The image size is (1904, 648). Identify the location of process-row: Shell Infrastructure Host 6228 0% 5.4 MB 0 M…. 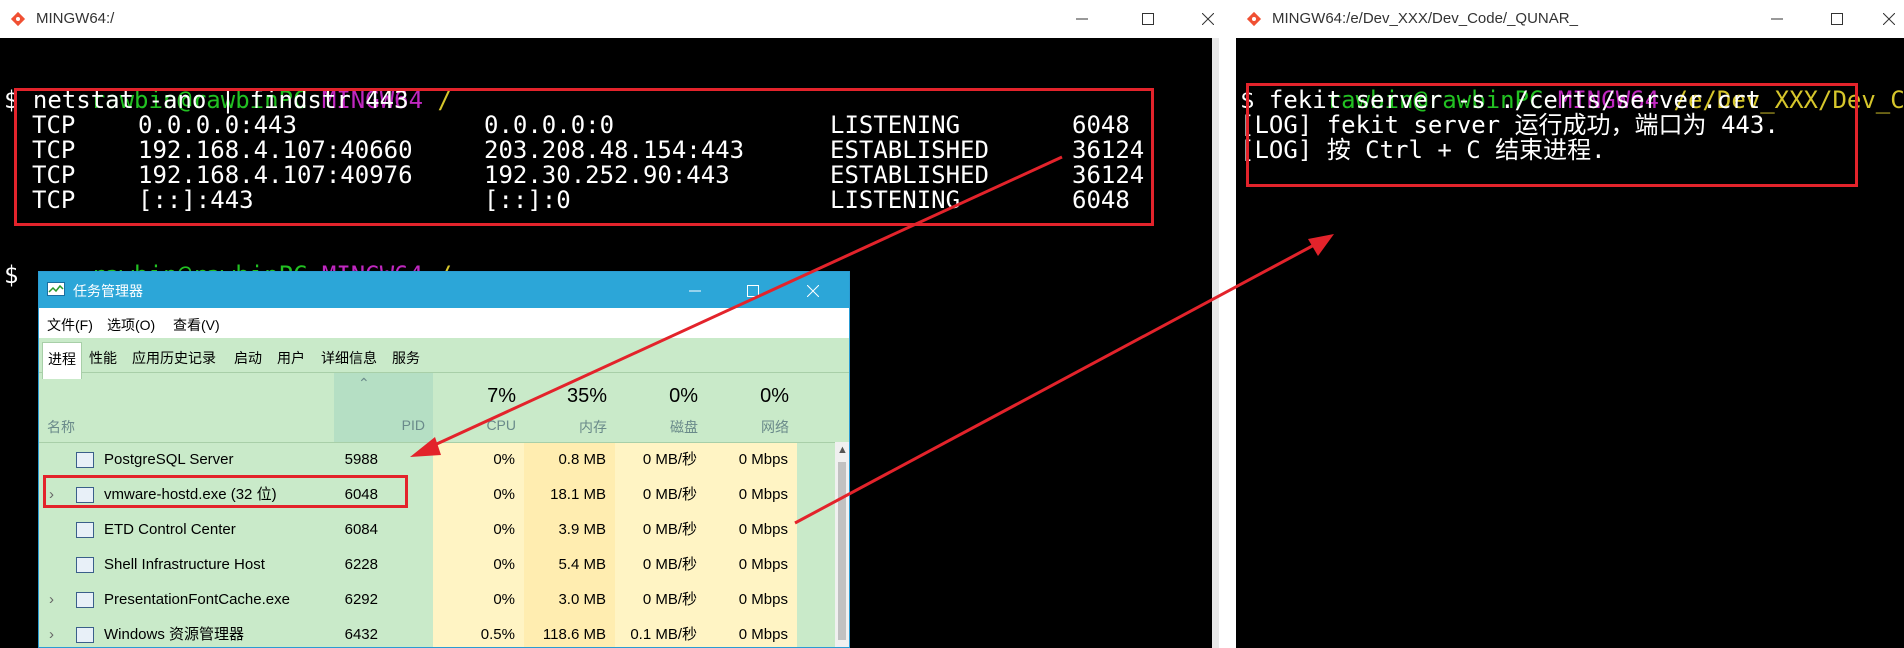
(437, 564).